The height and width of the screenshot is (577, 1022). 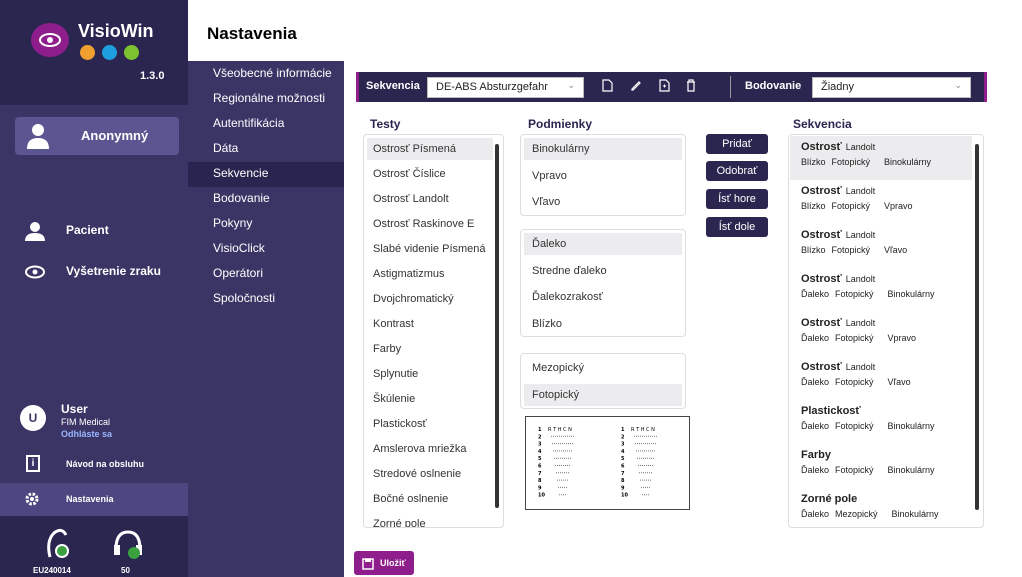 What do you see at coordinates (430, 324) in the screenshot?
I see `test-item: Kontrast` at bounding box center [430, 324].